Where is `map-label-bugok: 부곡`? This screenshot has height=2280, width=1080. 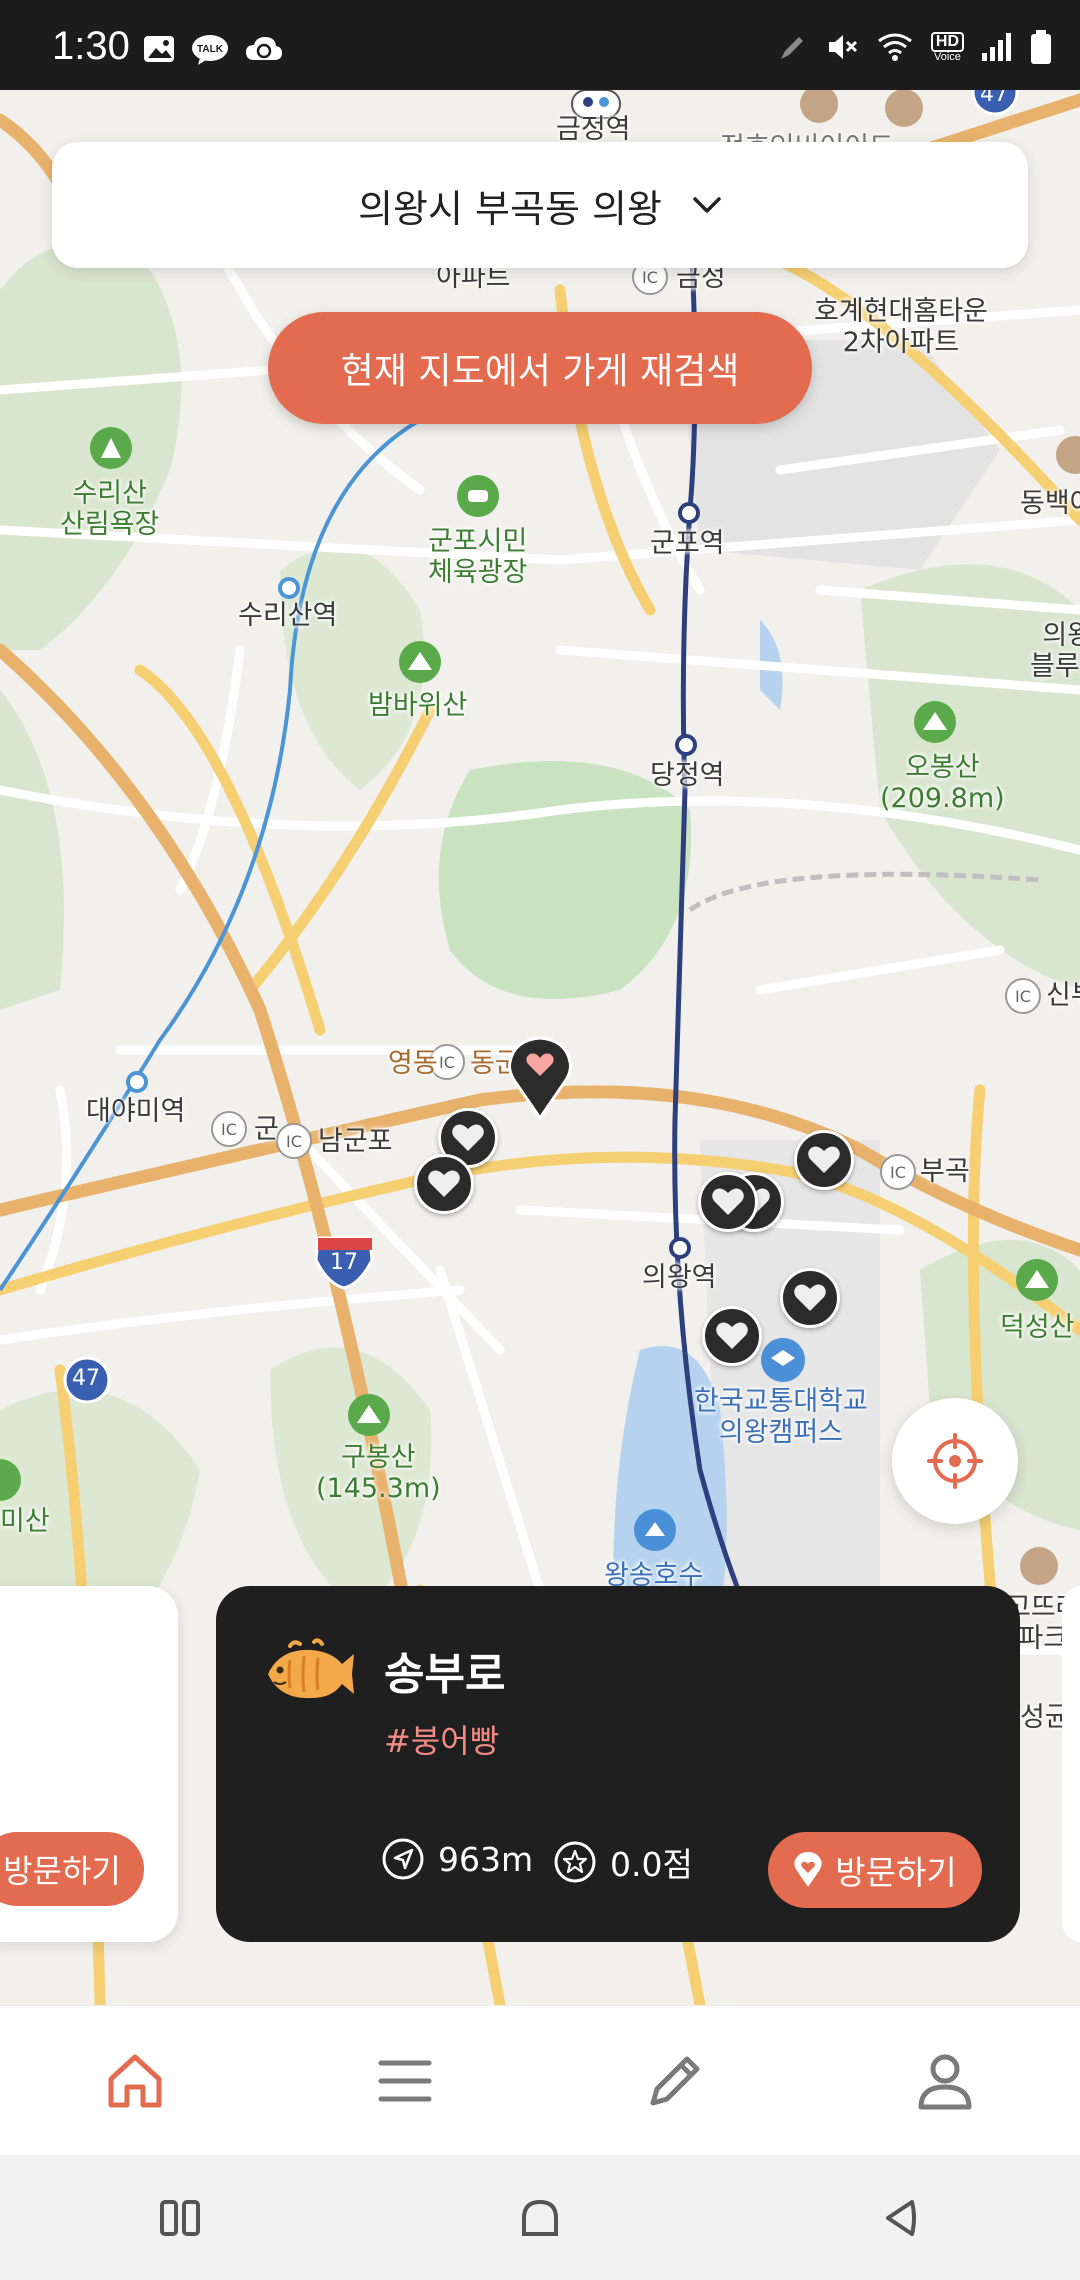 map-label-bugok: 부곡 is located at coordinates (945, 1171).